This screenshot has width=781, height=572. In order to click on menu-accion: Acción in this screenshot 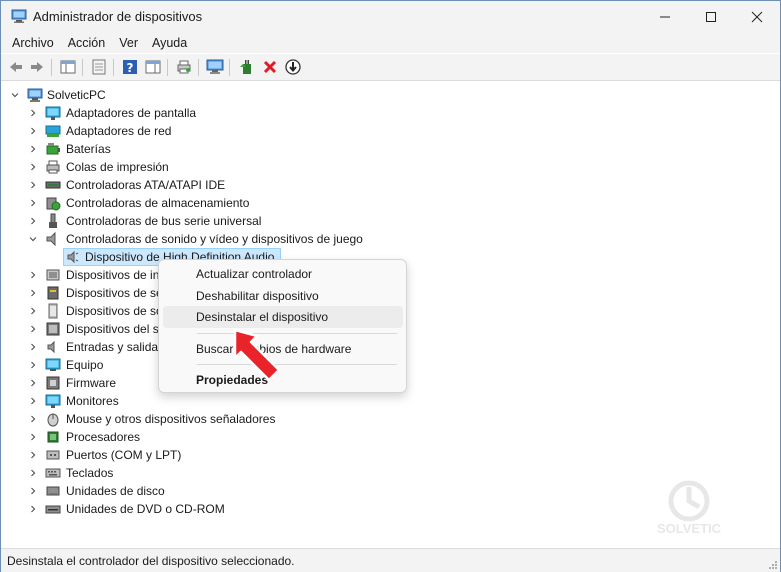, I will do `click(87, 43)`.